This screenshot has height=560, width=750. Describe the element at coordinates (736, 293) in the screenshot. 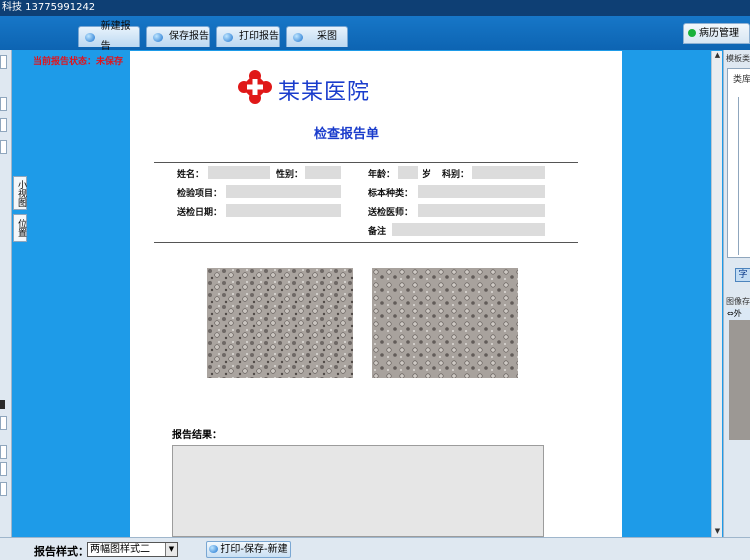

I see `right-panel: 模板类 类库 字 图像存 ⇔外` at that location.